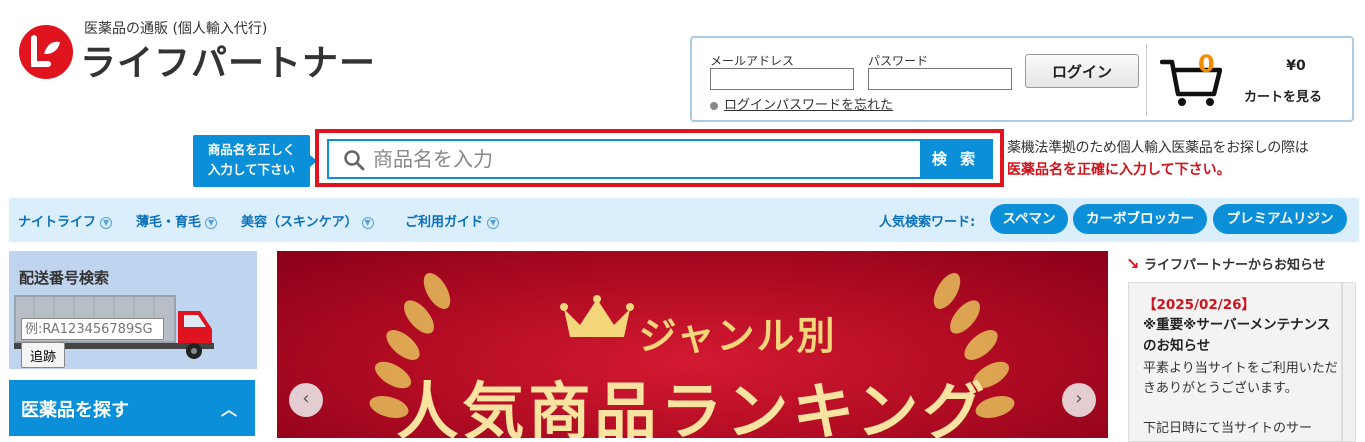  I want to click on keyword-chip: カーボブロッカー, so click(1140, 219).